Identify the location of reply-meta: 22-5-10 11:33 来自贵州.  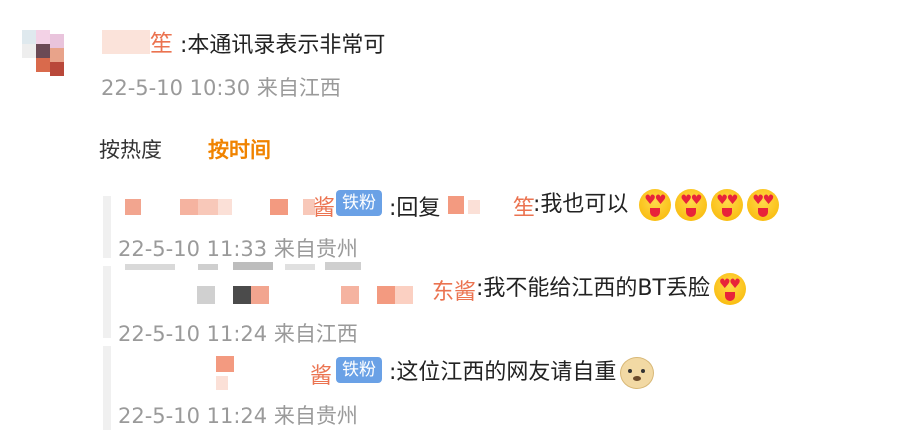
(238, 248).